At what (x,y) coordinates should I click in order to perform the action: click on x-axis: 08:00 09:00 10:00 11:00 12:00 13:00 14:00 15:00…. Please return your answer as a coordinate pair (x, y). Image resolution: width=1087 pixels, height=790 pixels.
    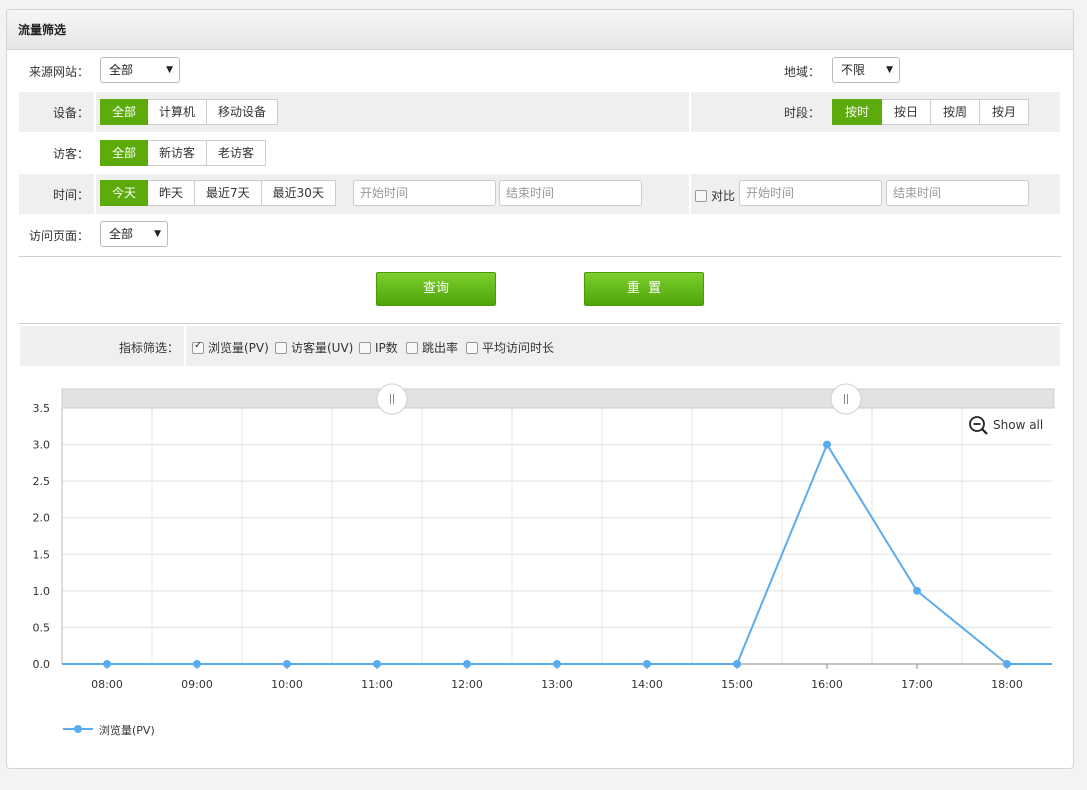
    Looking at the image, I should click on (557, 677).